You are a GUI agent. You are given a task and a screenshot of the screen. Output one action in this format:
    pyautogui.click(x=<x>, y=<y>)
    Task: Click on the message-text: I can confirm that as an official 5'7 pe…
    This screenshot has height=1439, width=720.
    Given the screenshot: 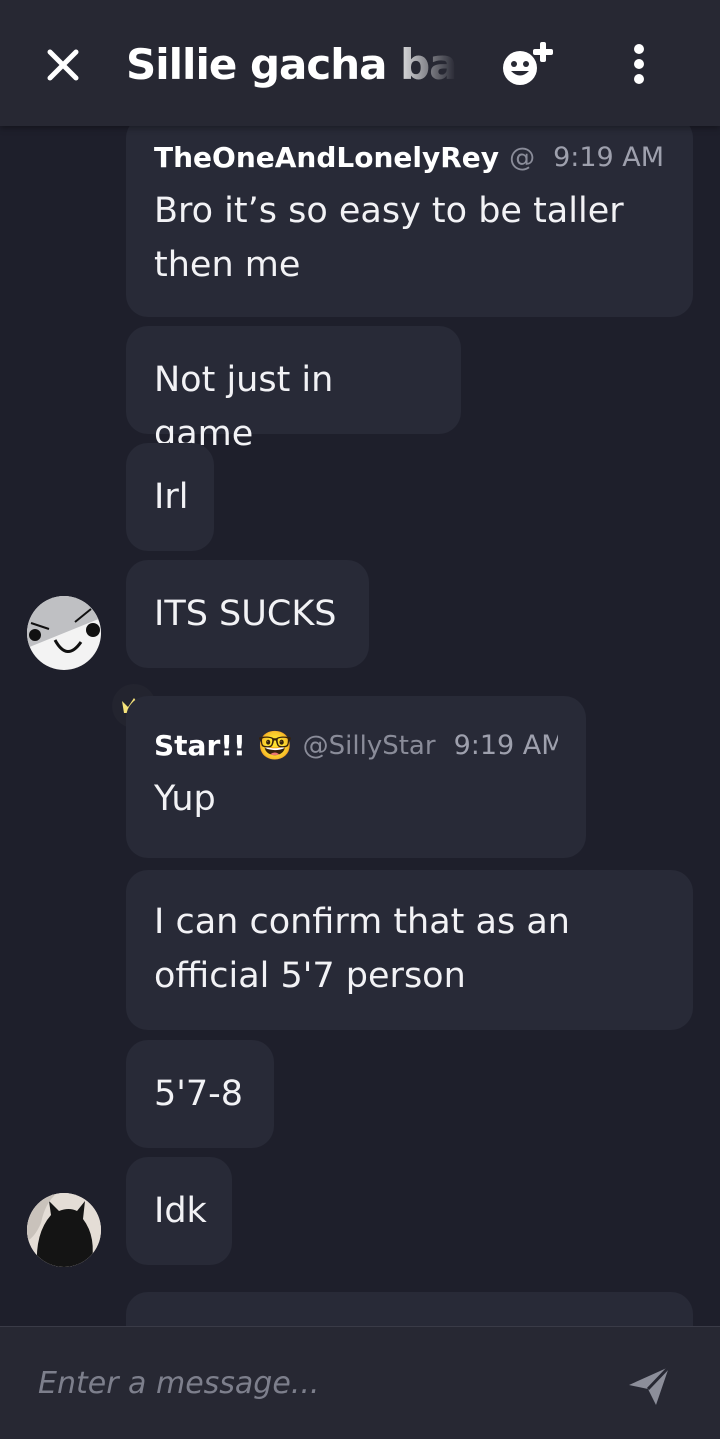 What is the action you would take?
    pyautogui.click(x=362, y=949)
    